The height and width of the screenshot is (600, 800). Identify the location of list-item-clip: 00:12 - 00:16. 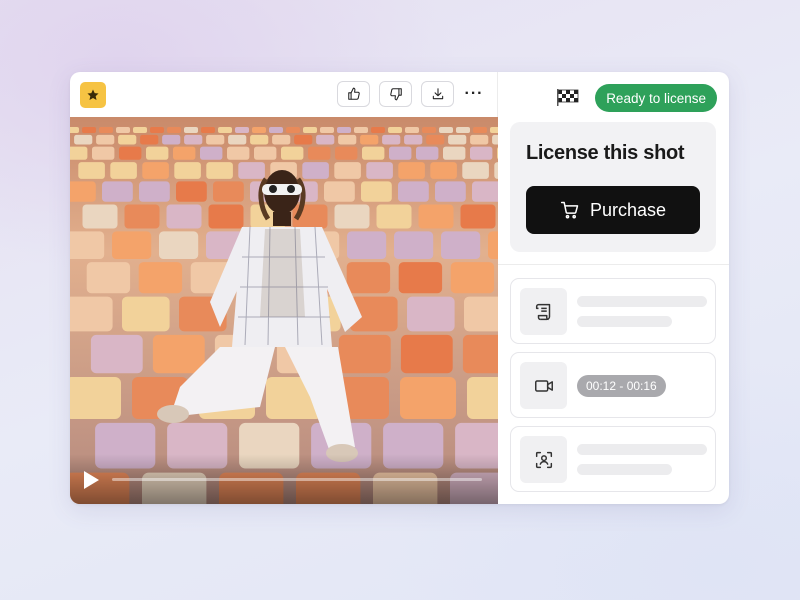
(613, 385).